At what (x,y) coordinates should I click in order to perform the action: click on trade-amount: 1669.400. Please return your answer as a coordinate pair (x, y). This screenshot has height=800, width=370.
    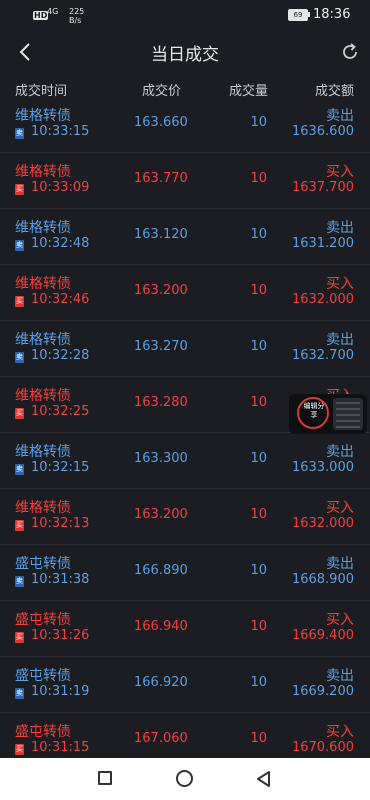
    Looking at the image, I should click on (322, 635).